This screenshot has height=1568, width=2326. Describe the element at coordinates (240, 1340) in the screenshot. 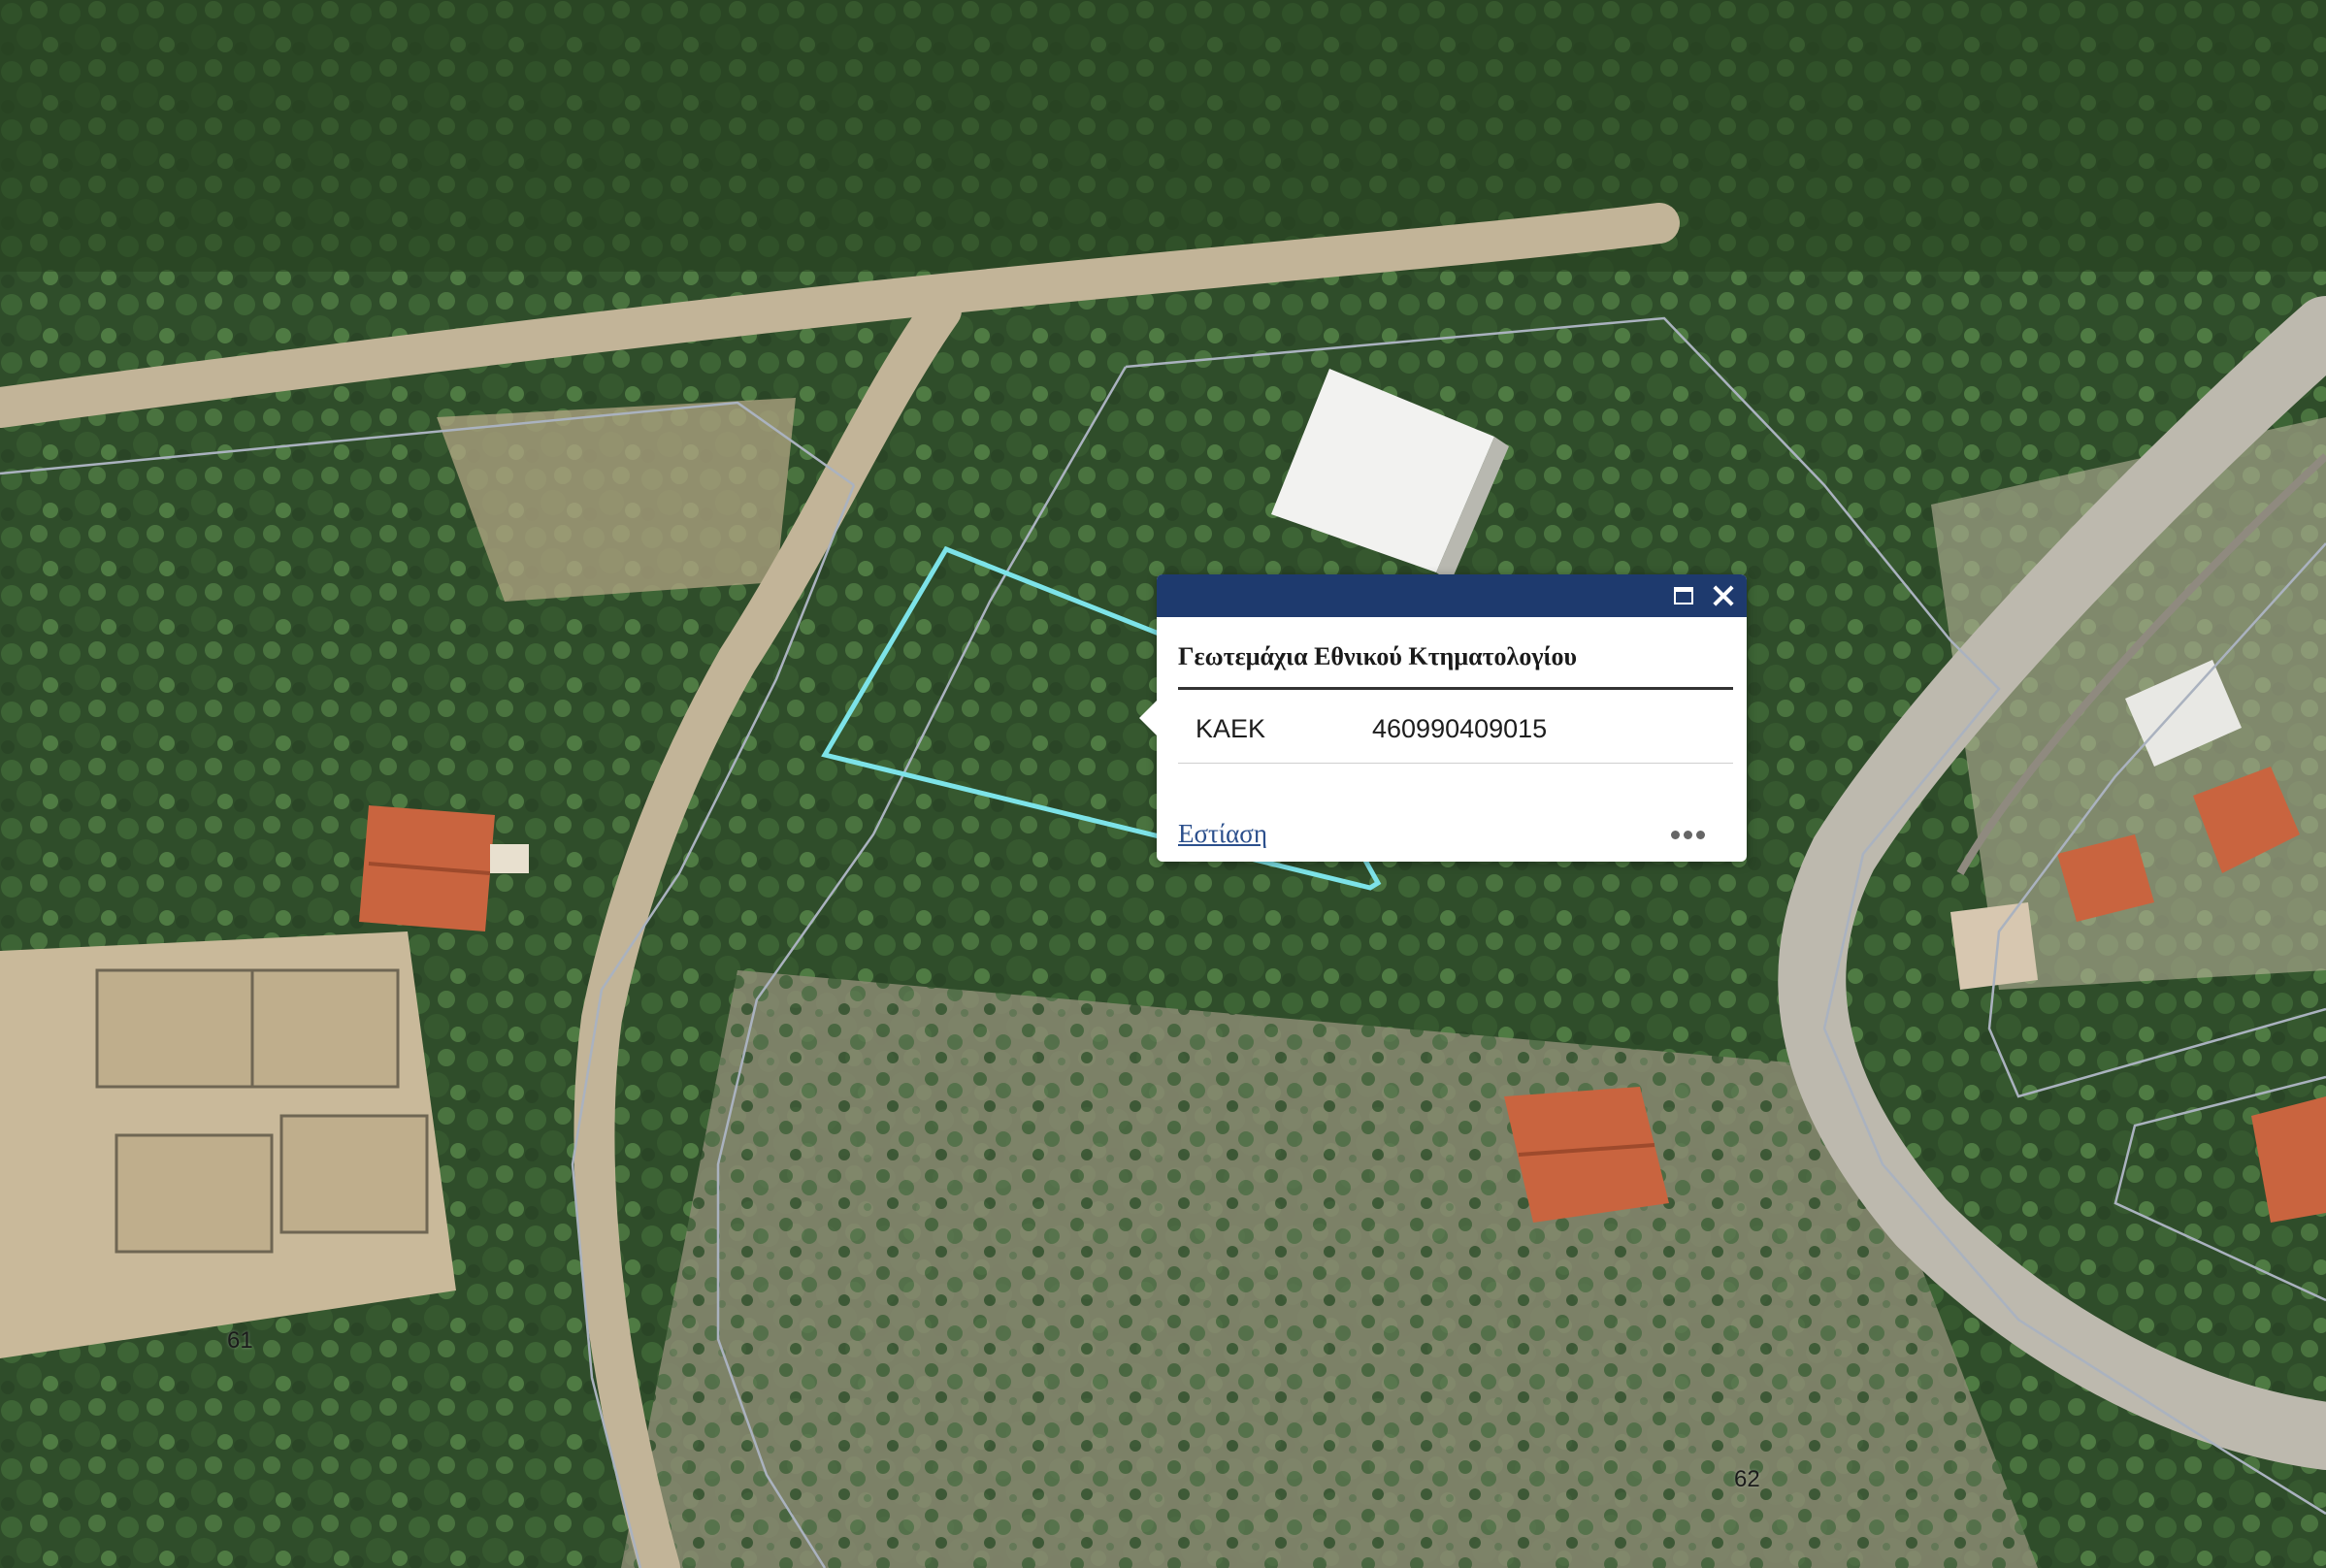

I see `parcel-label-61: 61` at that location.